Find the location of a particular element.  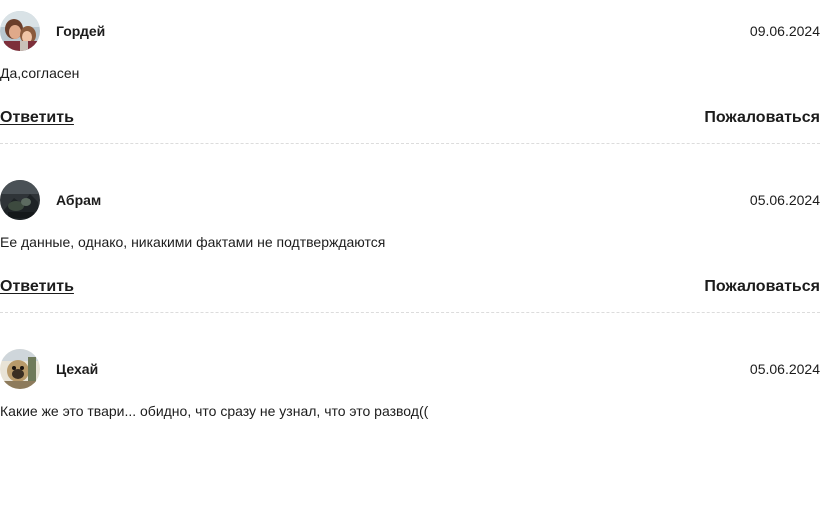

comment-header: Абрам 05.06.2024 is located at coordinates (410, 200).